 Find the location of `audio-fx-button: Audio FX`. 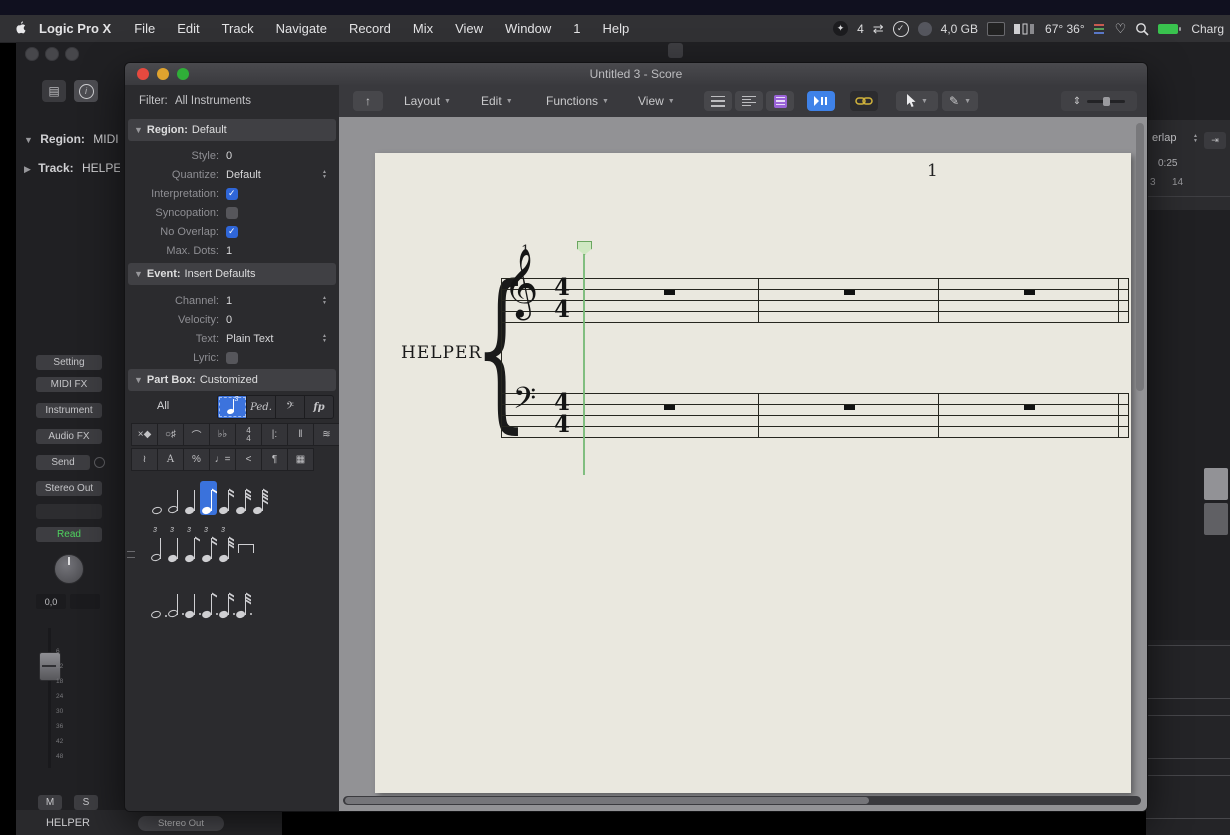

audio-fx-button: Audio FX is located at coordinates (69, 436).